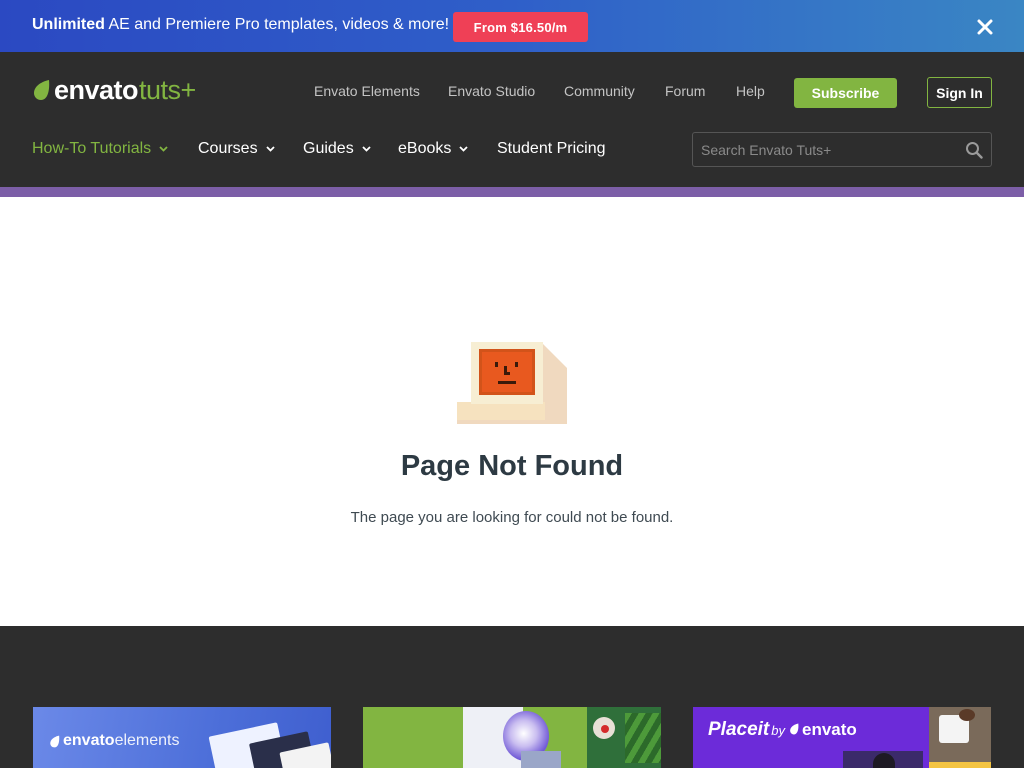 This screenshot has height=768, width=1024. What do you see at coordinates (959, 92) in the screenshot?
I see `sign-in-button: Sign In` at bounding box center [959, 92].